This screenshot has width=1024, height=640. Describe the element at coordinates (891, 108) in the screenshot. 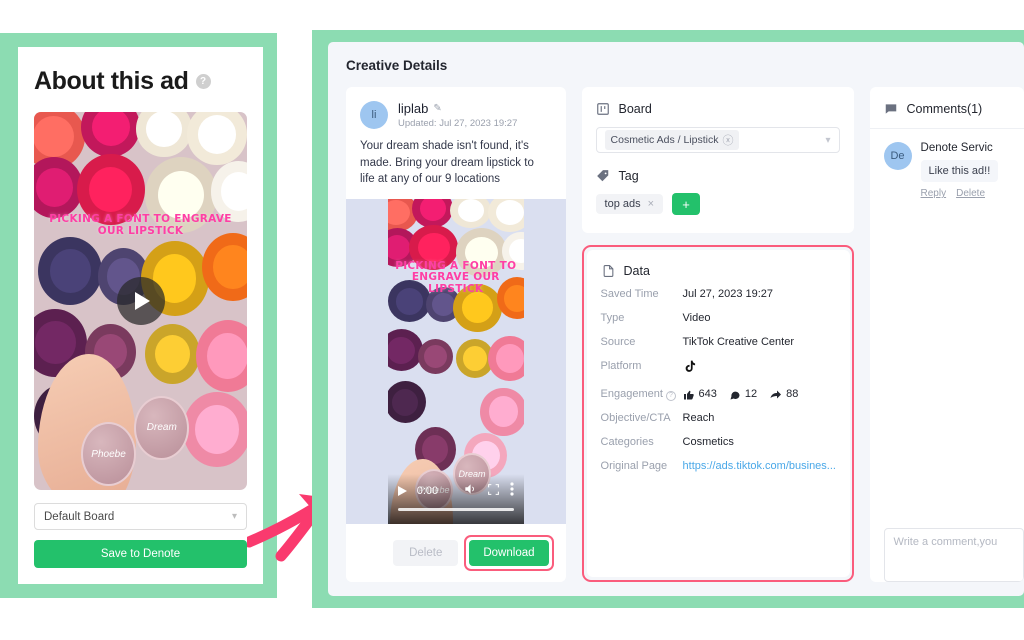

I see `comment-icon` at that location.